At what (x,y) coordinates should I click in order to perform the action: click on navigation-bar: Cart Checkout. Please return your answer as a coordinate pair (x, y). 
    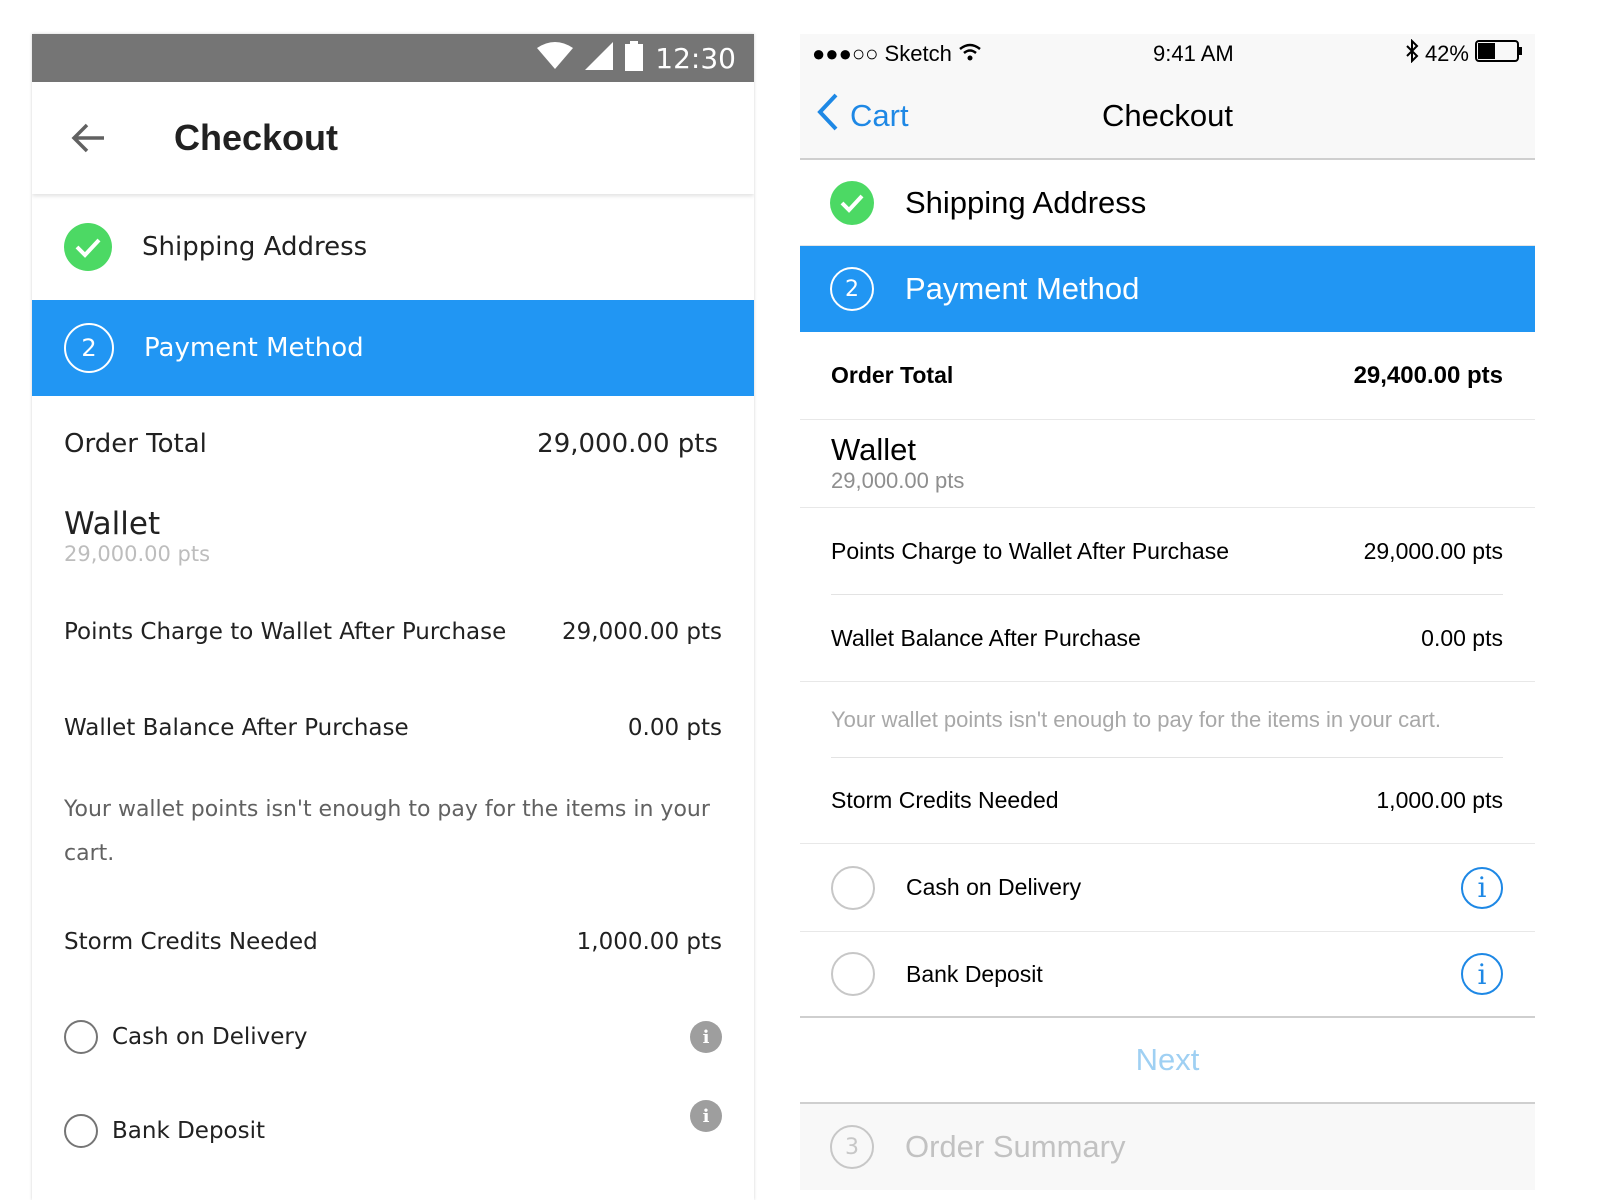
    Looking at the image, I should click on (1167, 117).